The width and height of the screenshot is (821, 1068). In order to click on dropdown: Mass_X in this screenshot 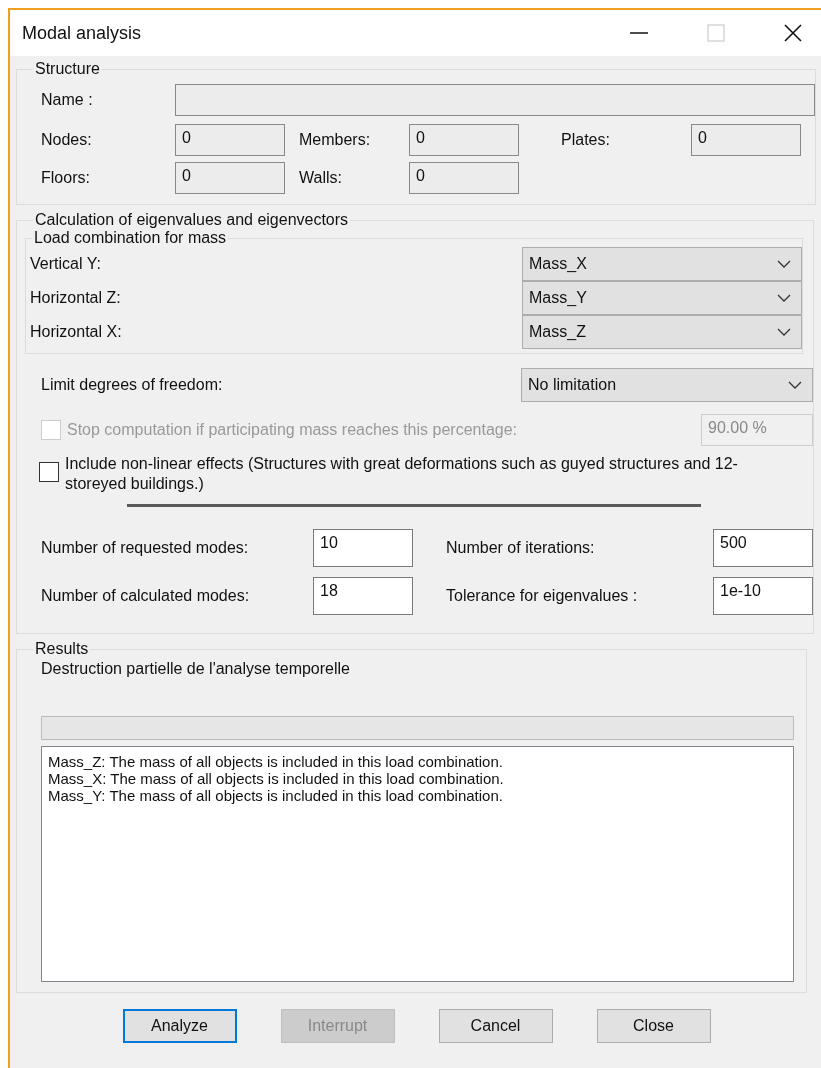, I will do `click(662, 264)`.